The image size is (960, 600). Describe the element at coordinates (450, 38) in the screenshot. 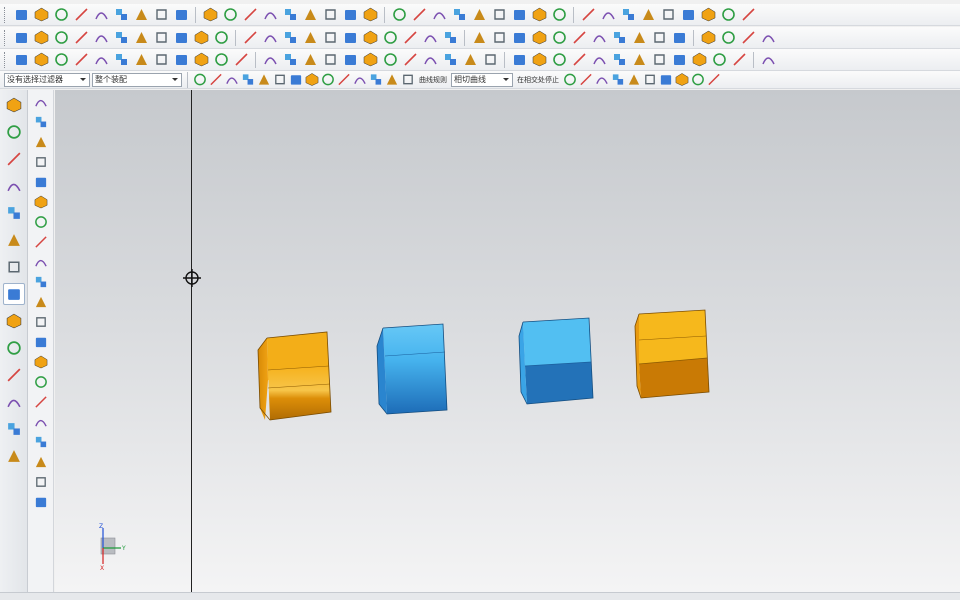

I see `offset-face-icon` at that location.